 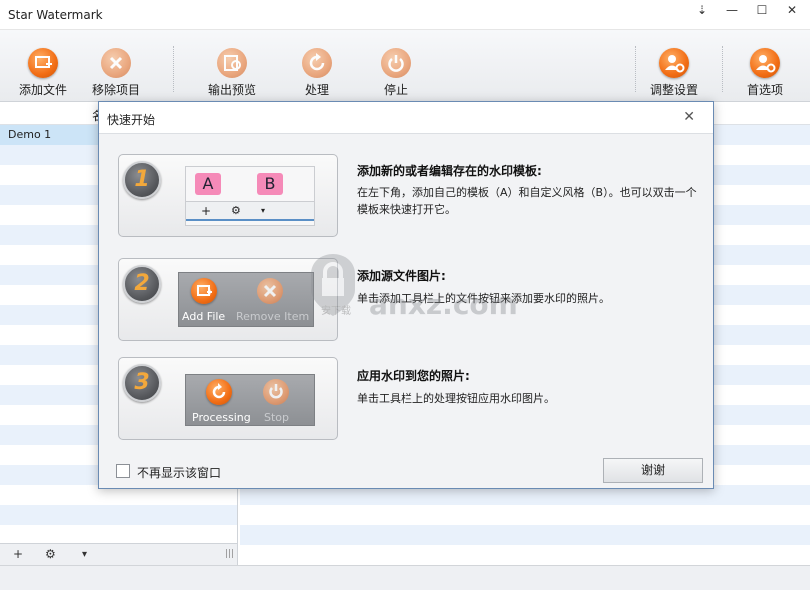 I want to click on remove-item-label: Remove Item, so click(x=273, y=316).